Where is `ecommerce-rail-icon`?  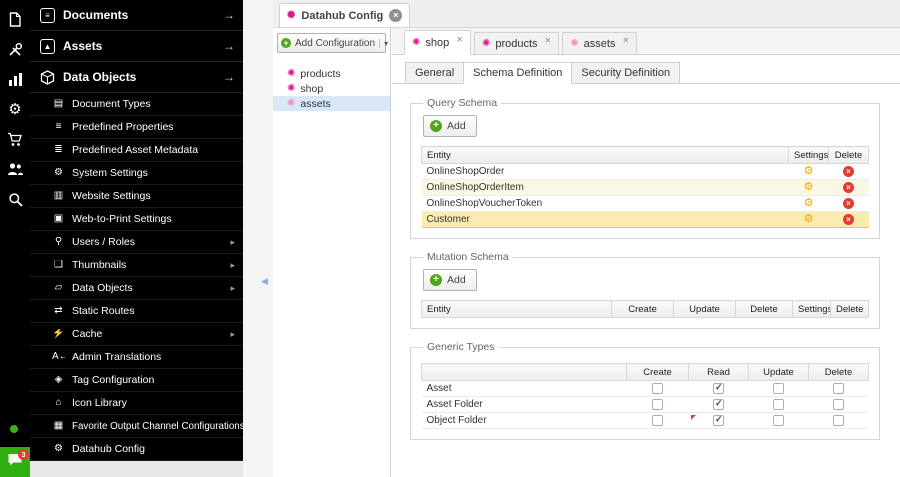 ecommerce-rail-icon is located at coordinates (15, 139).